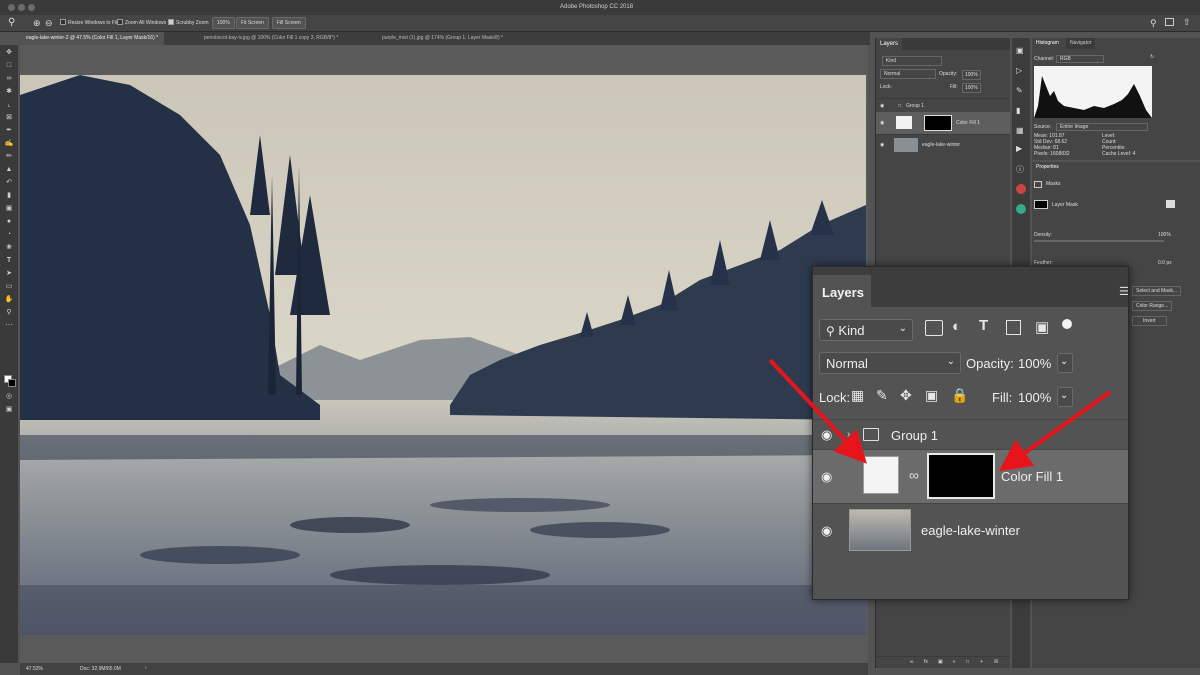 The height and width of the screenshot is (675, 1200). Describe the element at coordinates (1020, 50) in the screenshot. I see `history-panel-icon: ▣` at that location.